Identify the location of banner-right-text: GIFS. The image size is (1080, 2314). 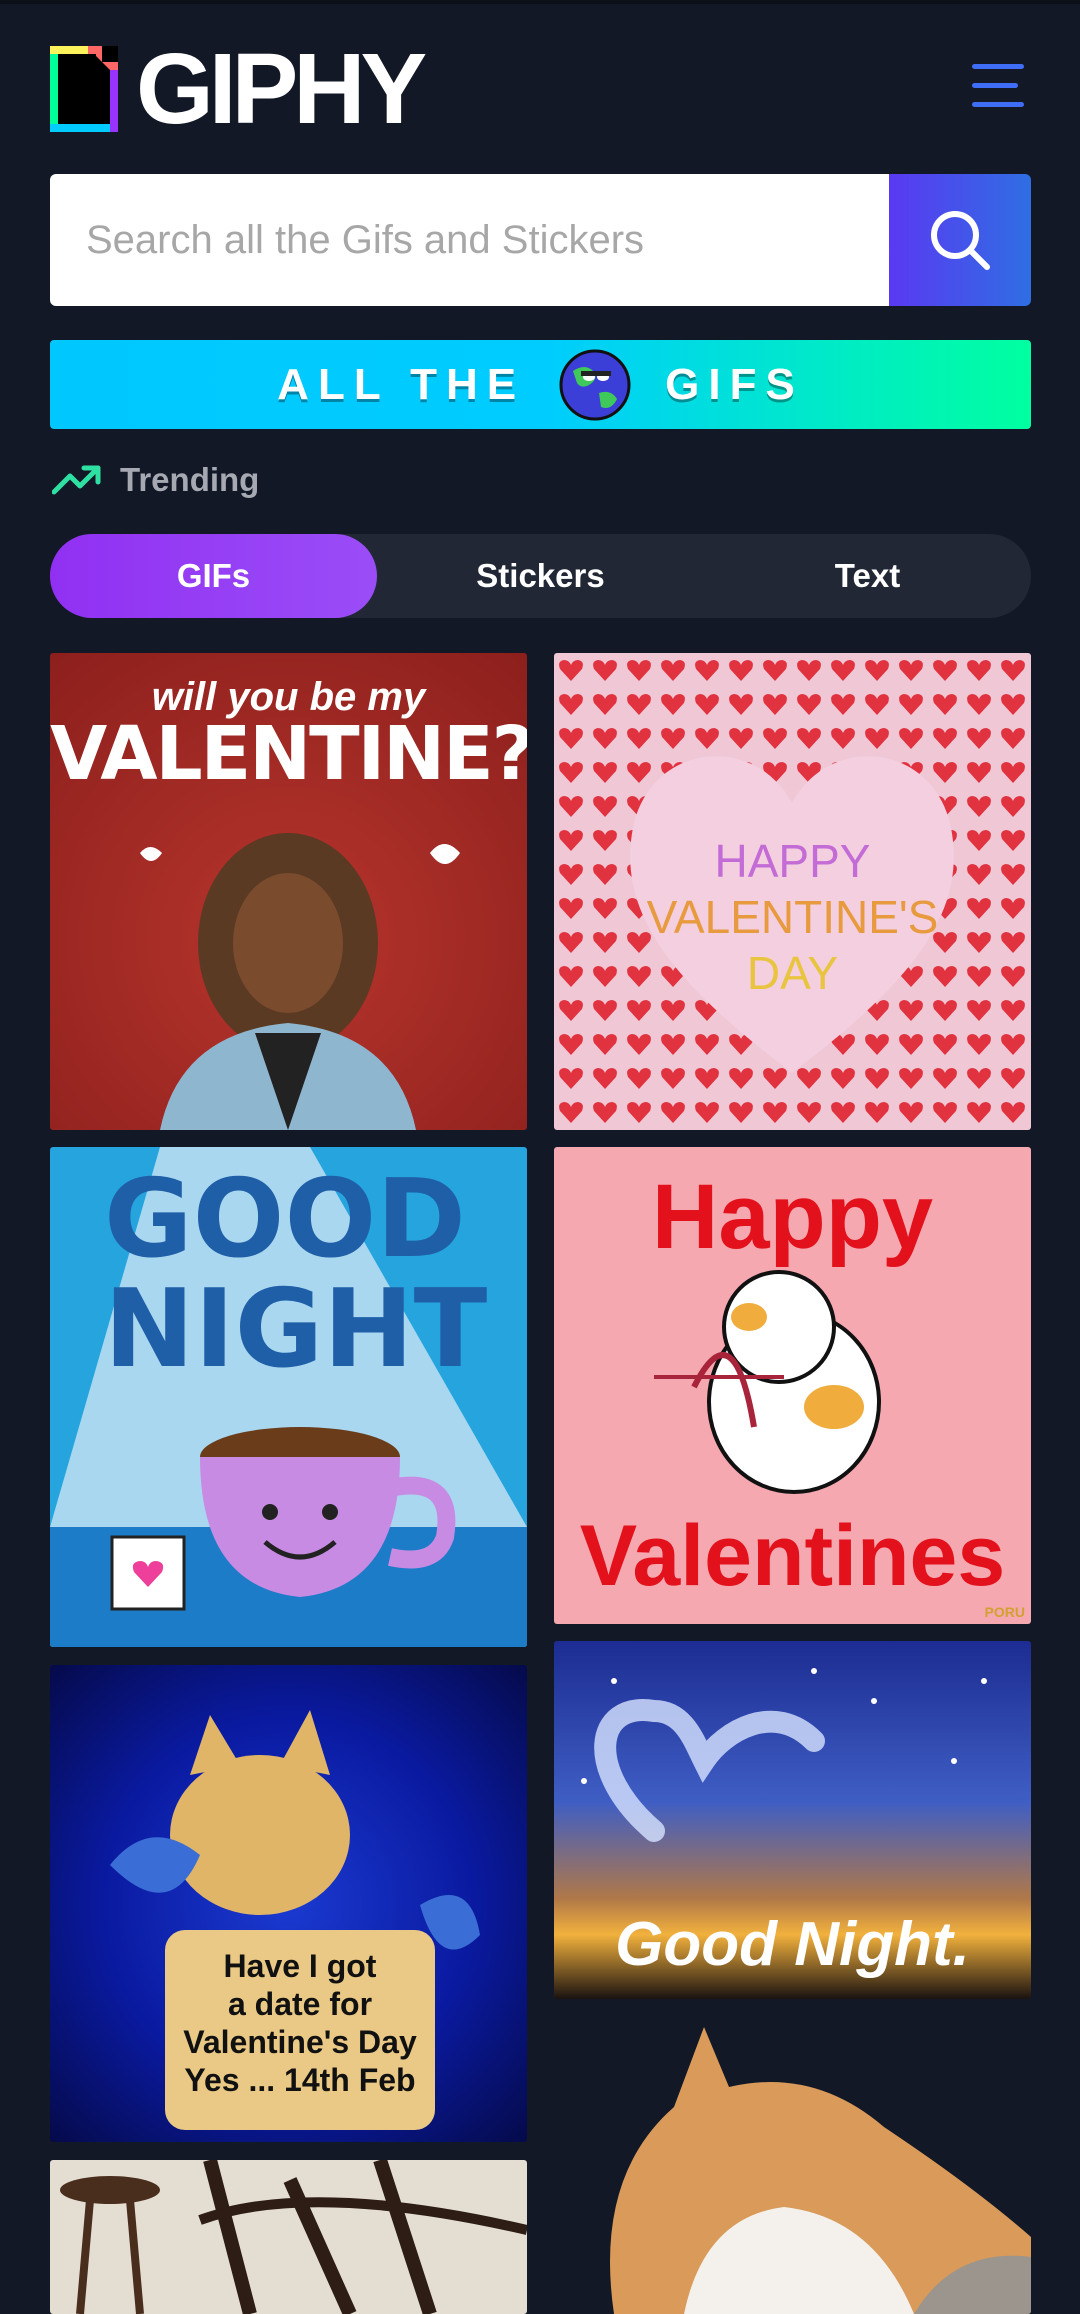
(734, 384).